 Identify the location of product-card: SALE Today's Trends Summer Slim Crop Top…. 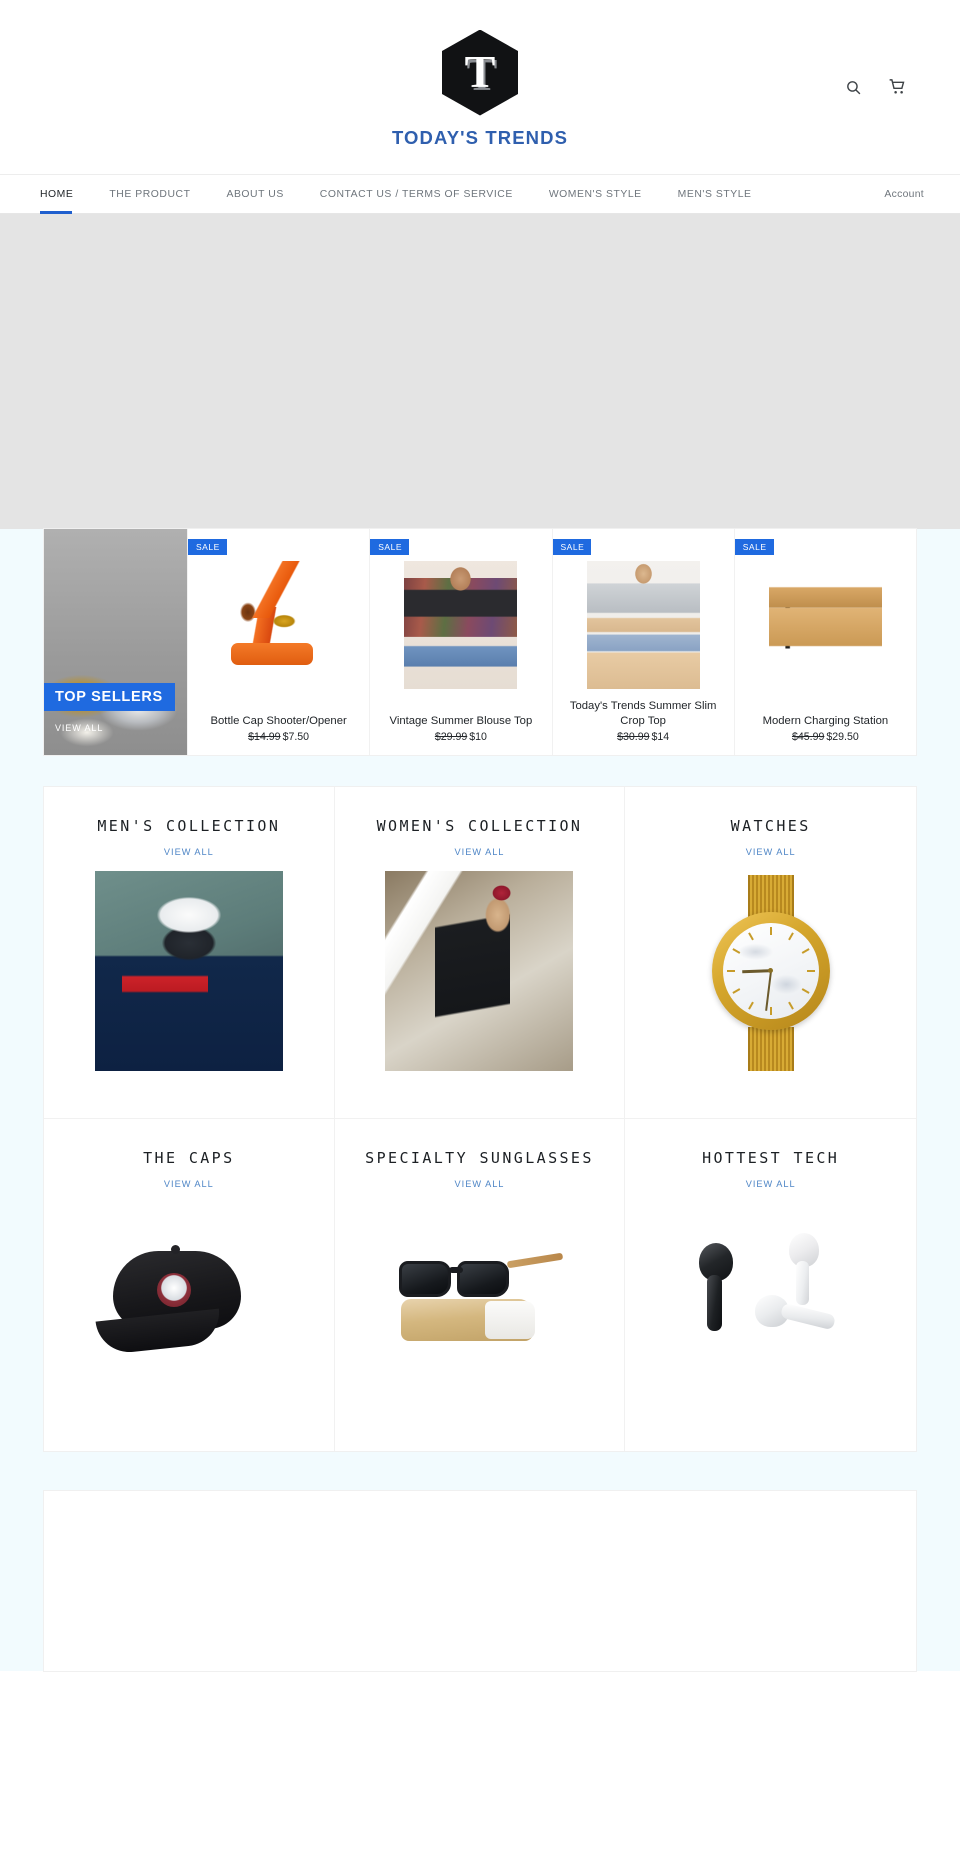
(642, 642).